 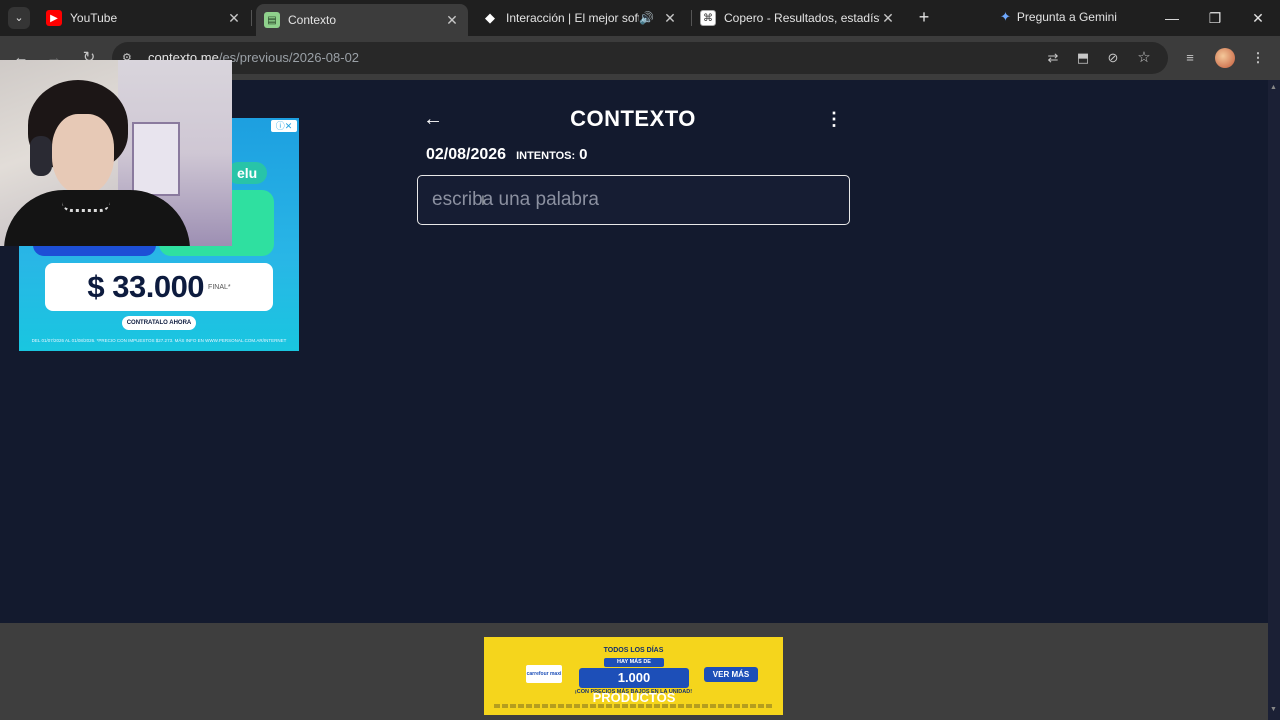 What do you see at coordinates (633, 118) in the screenshot?
I see `page-title: CONTEXTO` at bounding box center [633, 118].